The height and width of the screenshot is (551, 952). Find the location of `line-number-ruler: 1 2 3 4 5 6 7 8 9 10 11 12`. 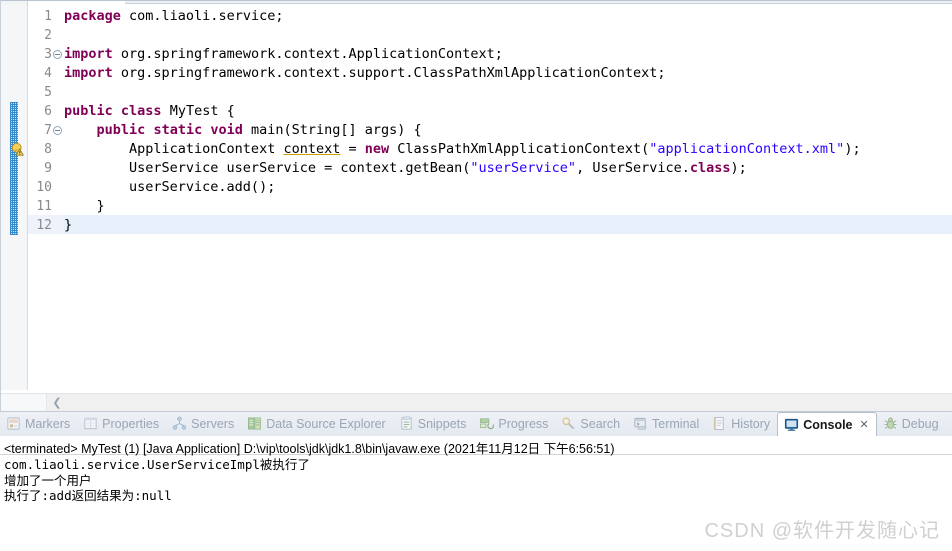

line-number-ruler: 1 2 3 4 5 6 7 8 9 10 11 12 is located at coordinates (40, 197).